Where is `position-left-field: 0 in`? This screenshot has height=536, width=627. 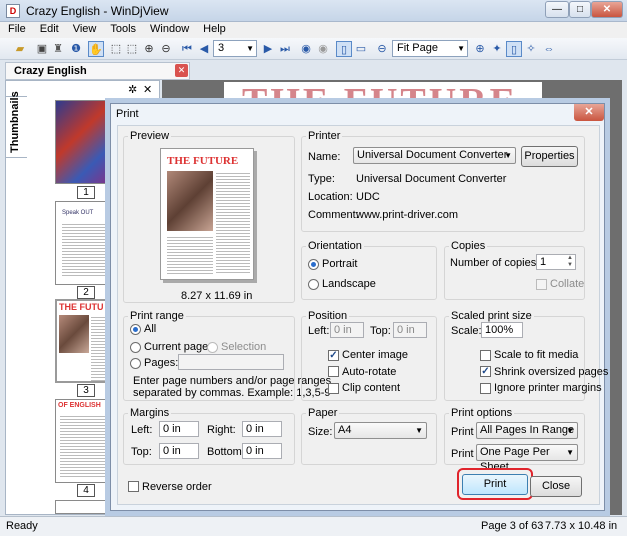 position-left-field: 0 in is located at coordinates (347, 330).